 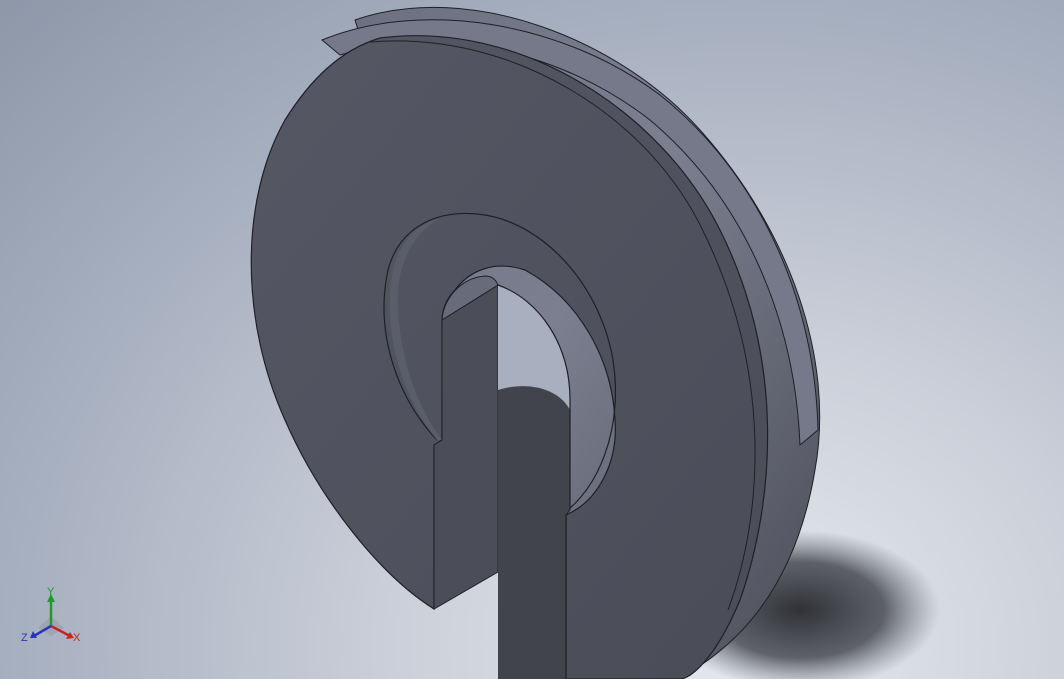 I want to click on triad-z-label: Z, so click(x=24, y=638).